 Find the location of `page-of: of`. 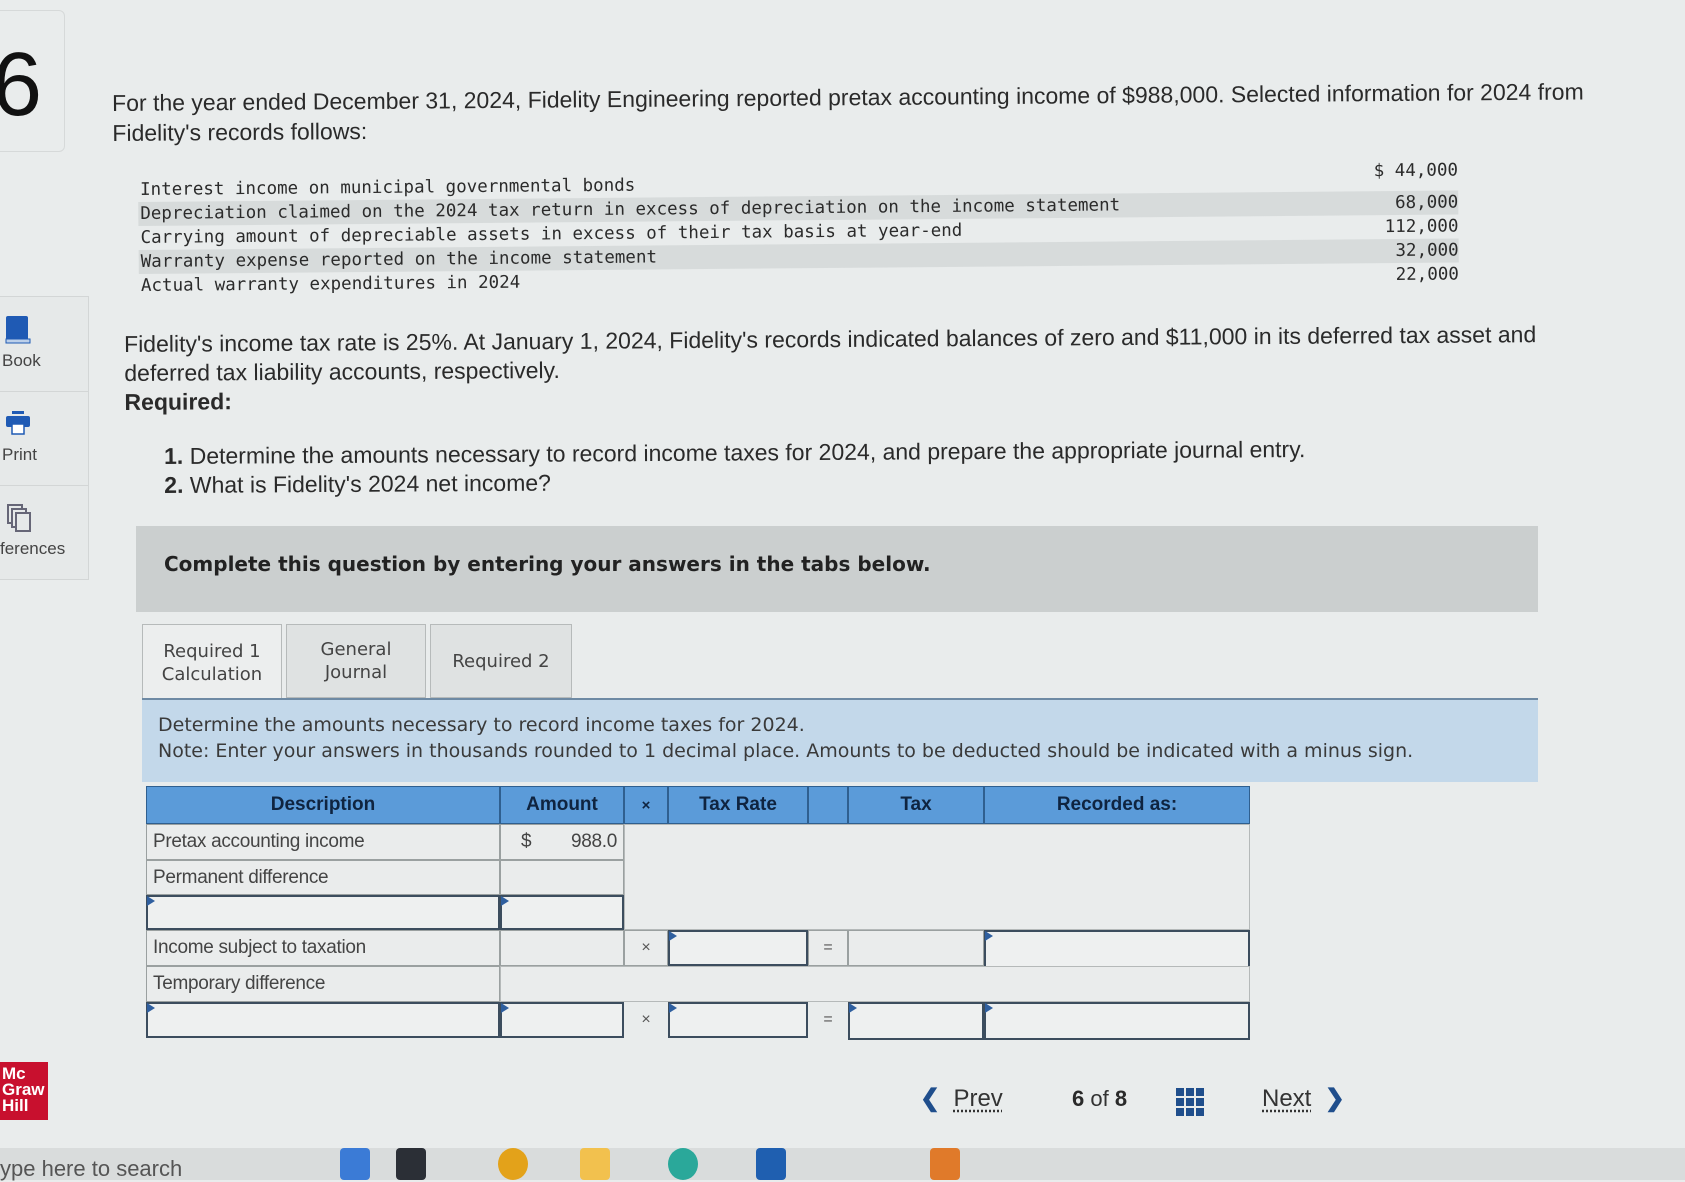

page-of: of is located at coordinates (1099, 1098).